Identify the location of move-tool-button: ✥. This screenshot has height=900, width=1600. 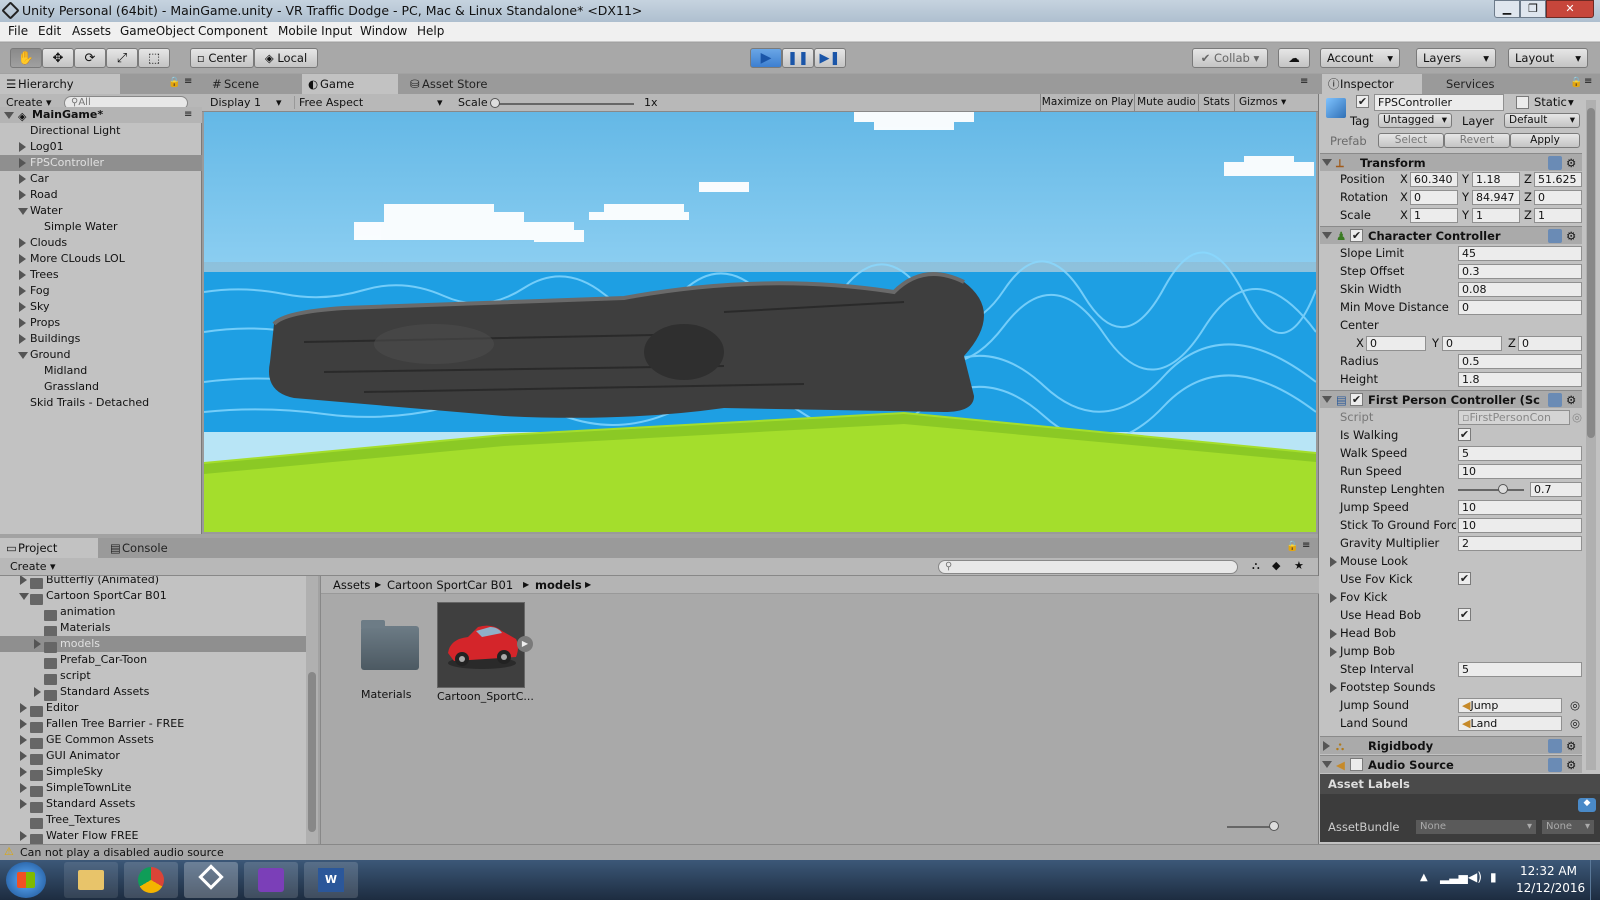
(58, 58).